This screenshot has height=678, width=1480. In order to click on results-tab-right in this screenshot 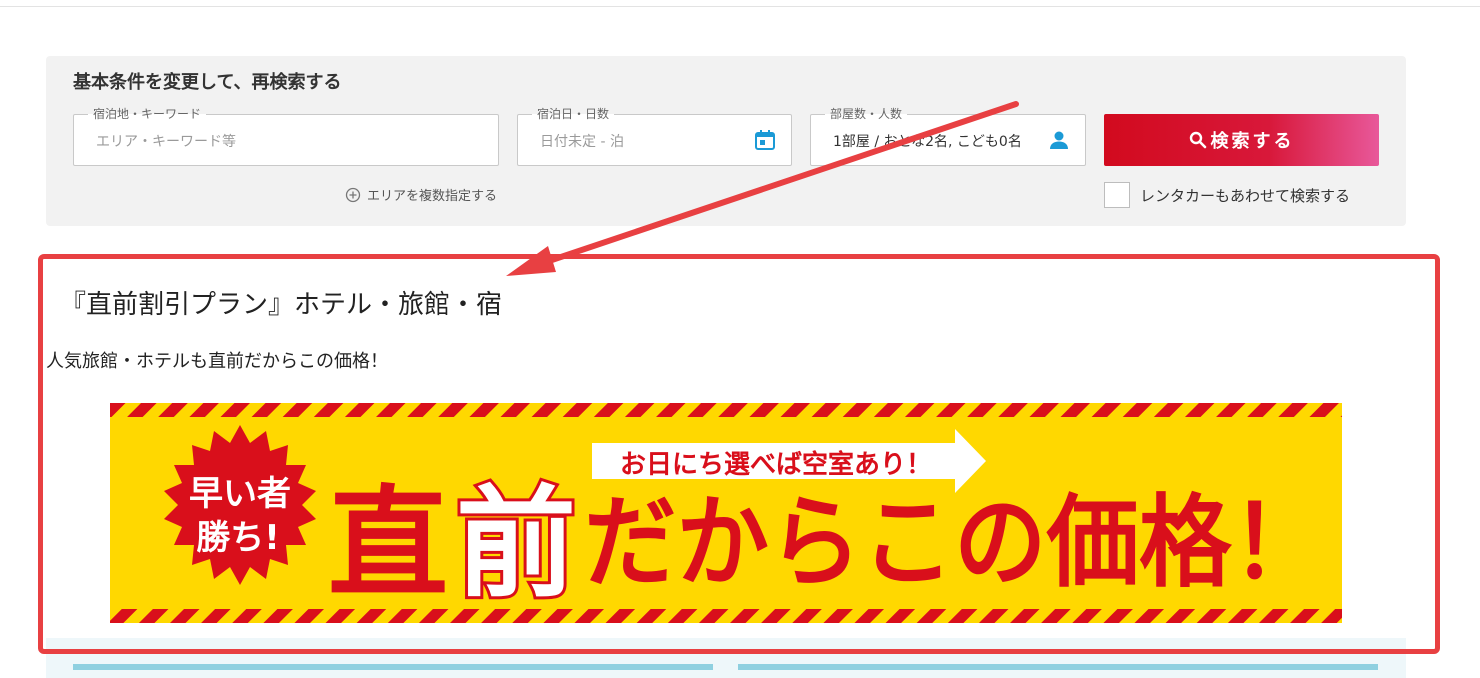, I will do `click(1058, 667)`.